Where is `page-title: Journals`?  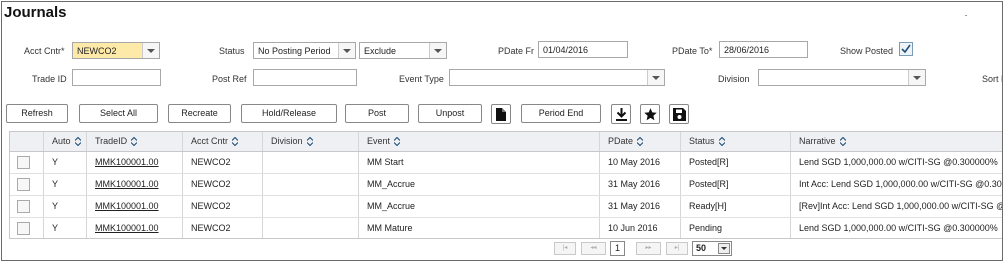 page-title: Journals is located at coordinates (35, 12).